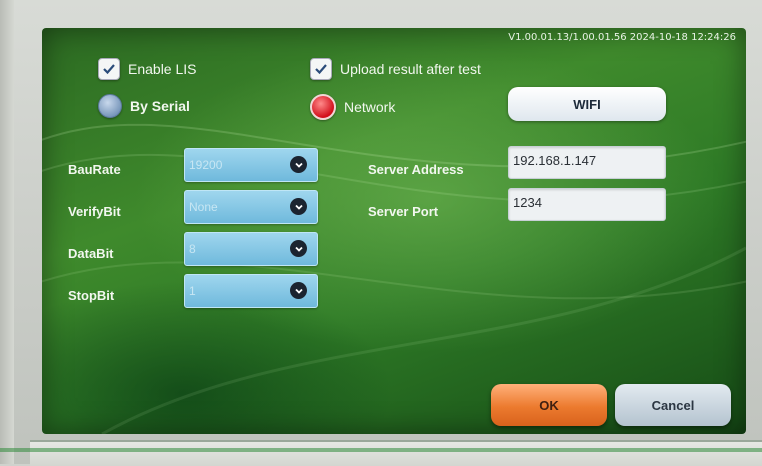 This screenshot has width=762, height=466. Describe the element at coordinates (160, 106) in the screenshot. I see `by-serial-label: By Serial` at that location.